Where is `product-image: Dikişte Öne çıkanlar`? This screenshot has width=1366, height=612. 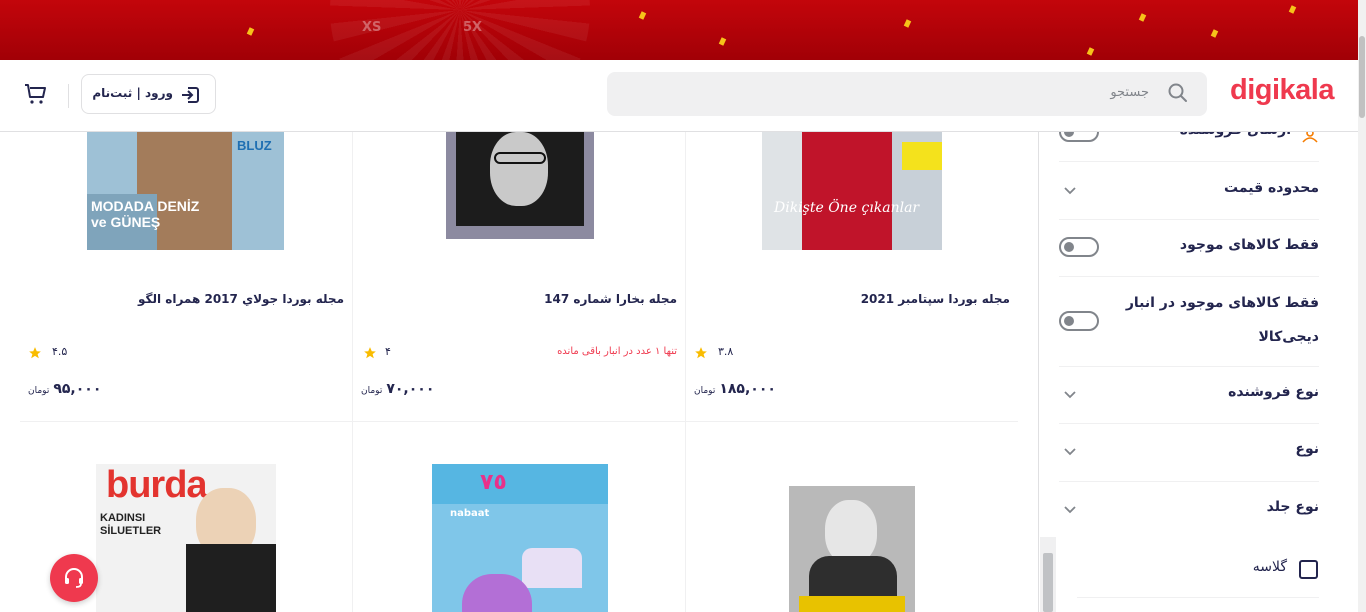 product-image: Dikişte Öne çıkanlar is located at coordinates (852, 186).